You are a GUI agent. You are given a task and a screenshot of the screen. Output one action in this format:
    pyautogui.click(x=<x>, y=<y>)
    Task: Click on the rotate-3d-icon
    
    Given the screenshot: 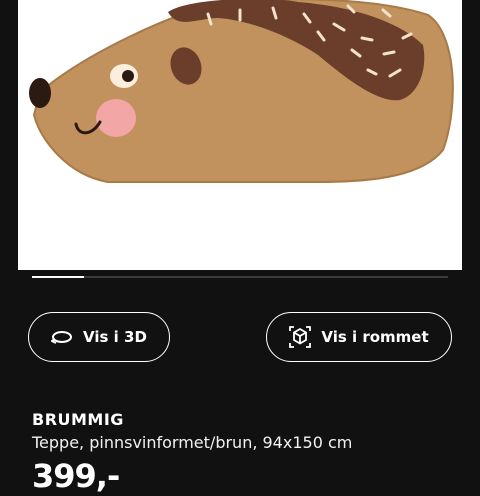 What is the action you would take?
    pyautogui.click(x=62, y=337)
    